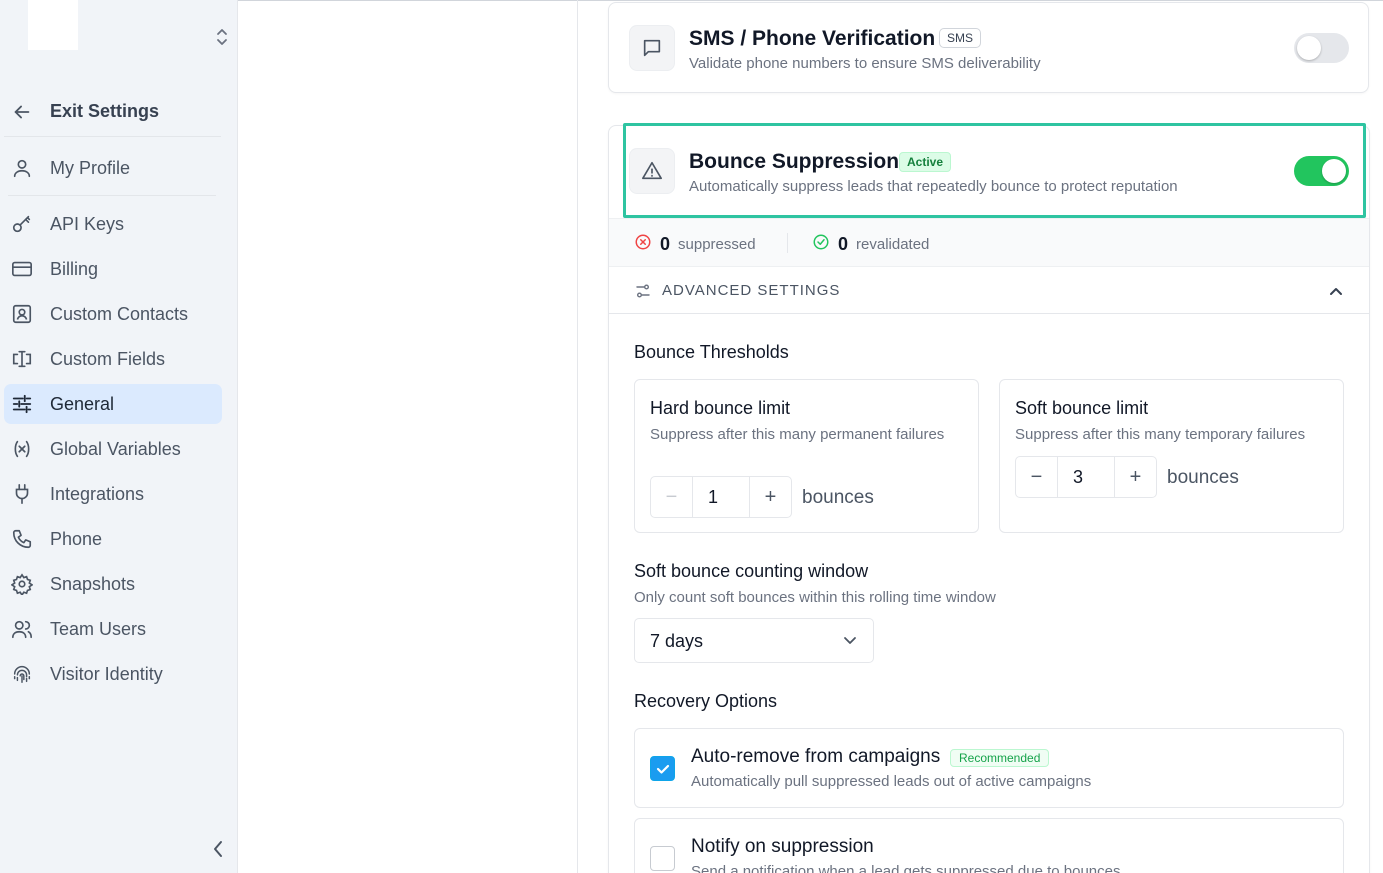 The image size is (1383, 873). Describe the element at coordinates (989, 291) in the screenshot. I see `advanced-settings-toggle: ADVANCED SETTINGS` at that location.